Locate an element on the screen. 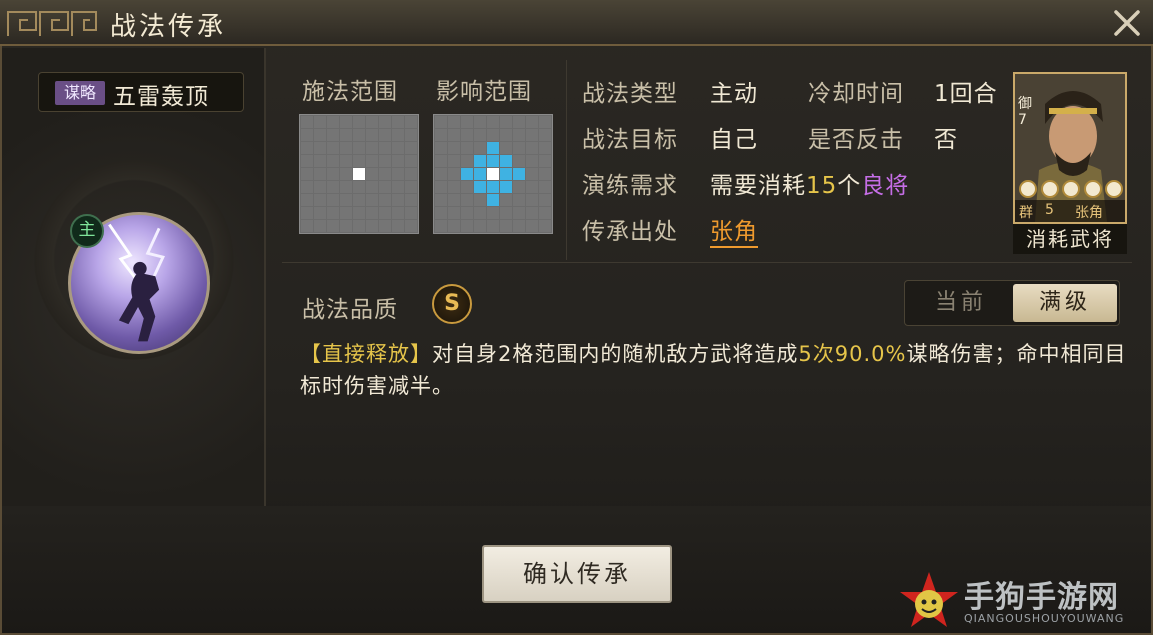 Image resolution: width=1153 pixels, height=635 pixels. skill-name-plate: 谋略 五雷轰顶 is located at coordinates (141, 92).